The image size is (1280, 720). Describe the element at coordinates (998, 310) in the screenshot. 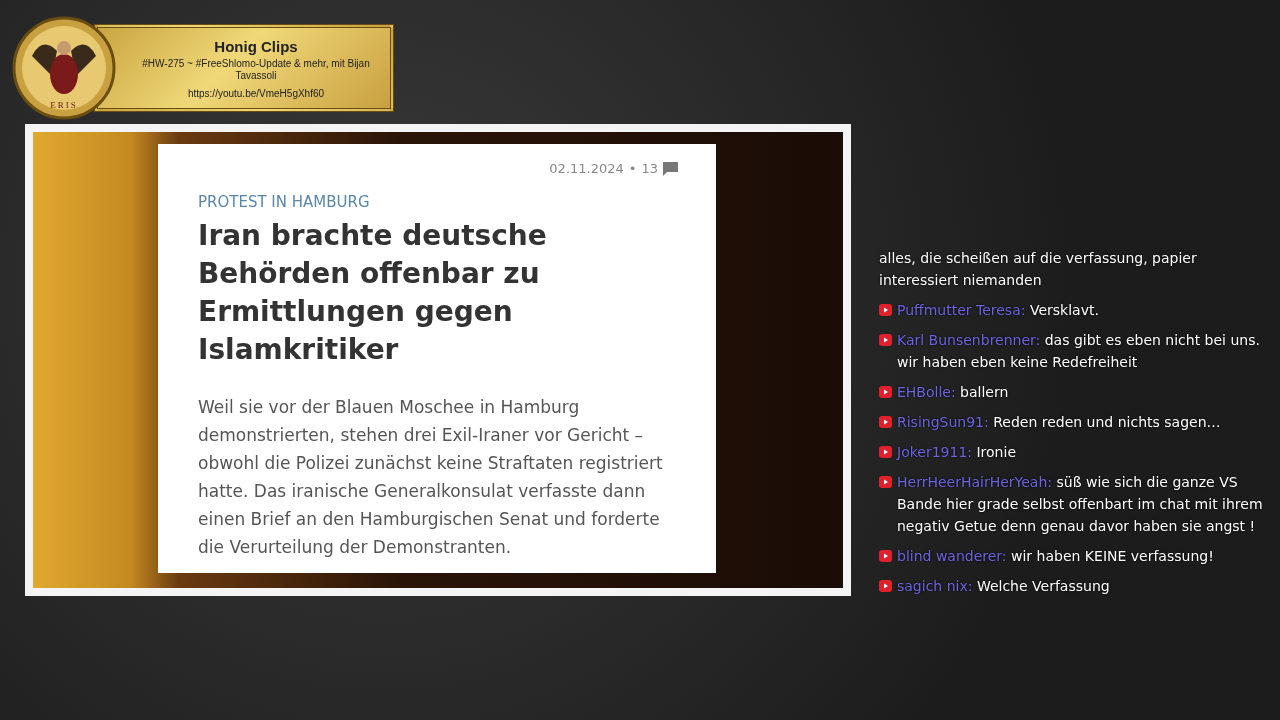

I see `chat-message-text: Puffmutter Teresa: Versklavt.` at that location.